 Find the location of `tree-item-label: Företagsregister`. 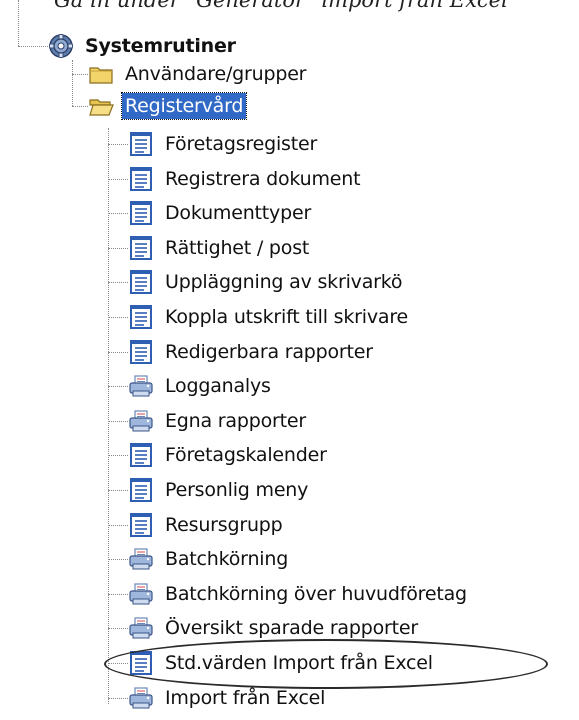

tree-item-label: Företagsregister is located at coordinates (241, 144).